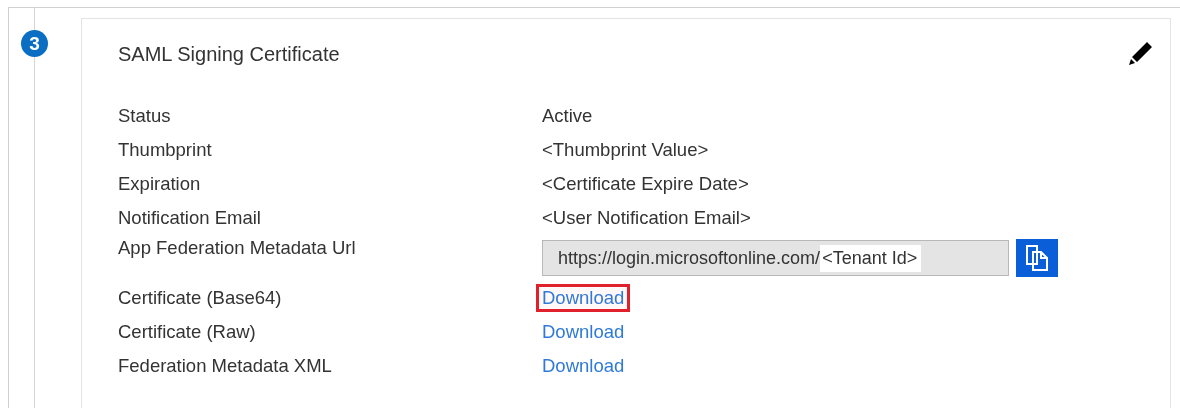 This screenshot has width=1180, height=408. Describe the element at coordinates (225, 366) in the screenshot. I see `field-label: Federation Metadata XML` at that location.